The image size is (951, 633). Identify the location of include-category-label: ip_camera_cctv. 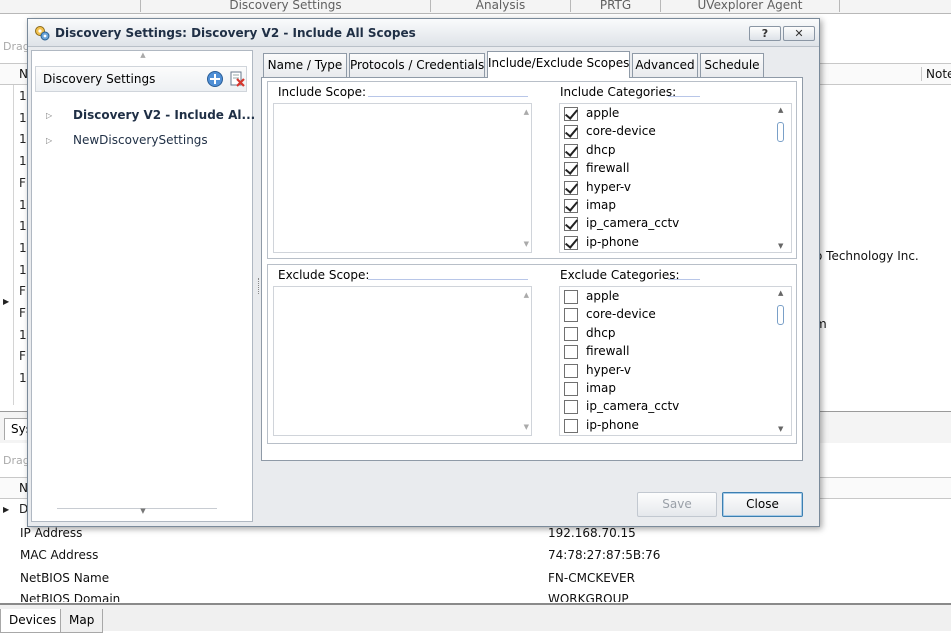
(633, 223).